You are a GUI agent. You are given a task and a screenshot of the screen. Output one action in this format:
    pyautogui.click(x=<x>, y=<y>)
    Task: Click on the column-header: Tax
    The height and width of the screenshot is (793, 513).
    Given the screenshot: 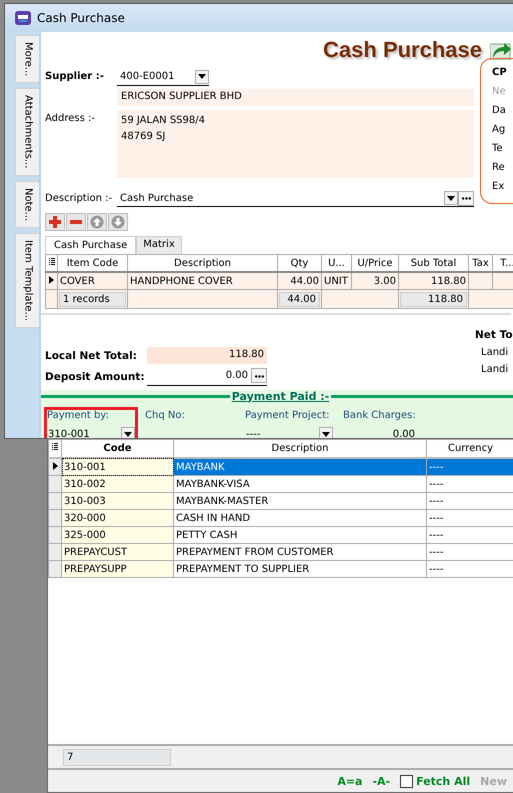 What is the action you would take?
    pyautogui.click(x=480, y=263)
    